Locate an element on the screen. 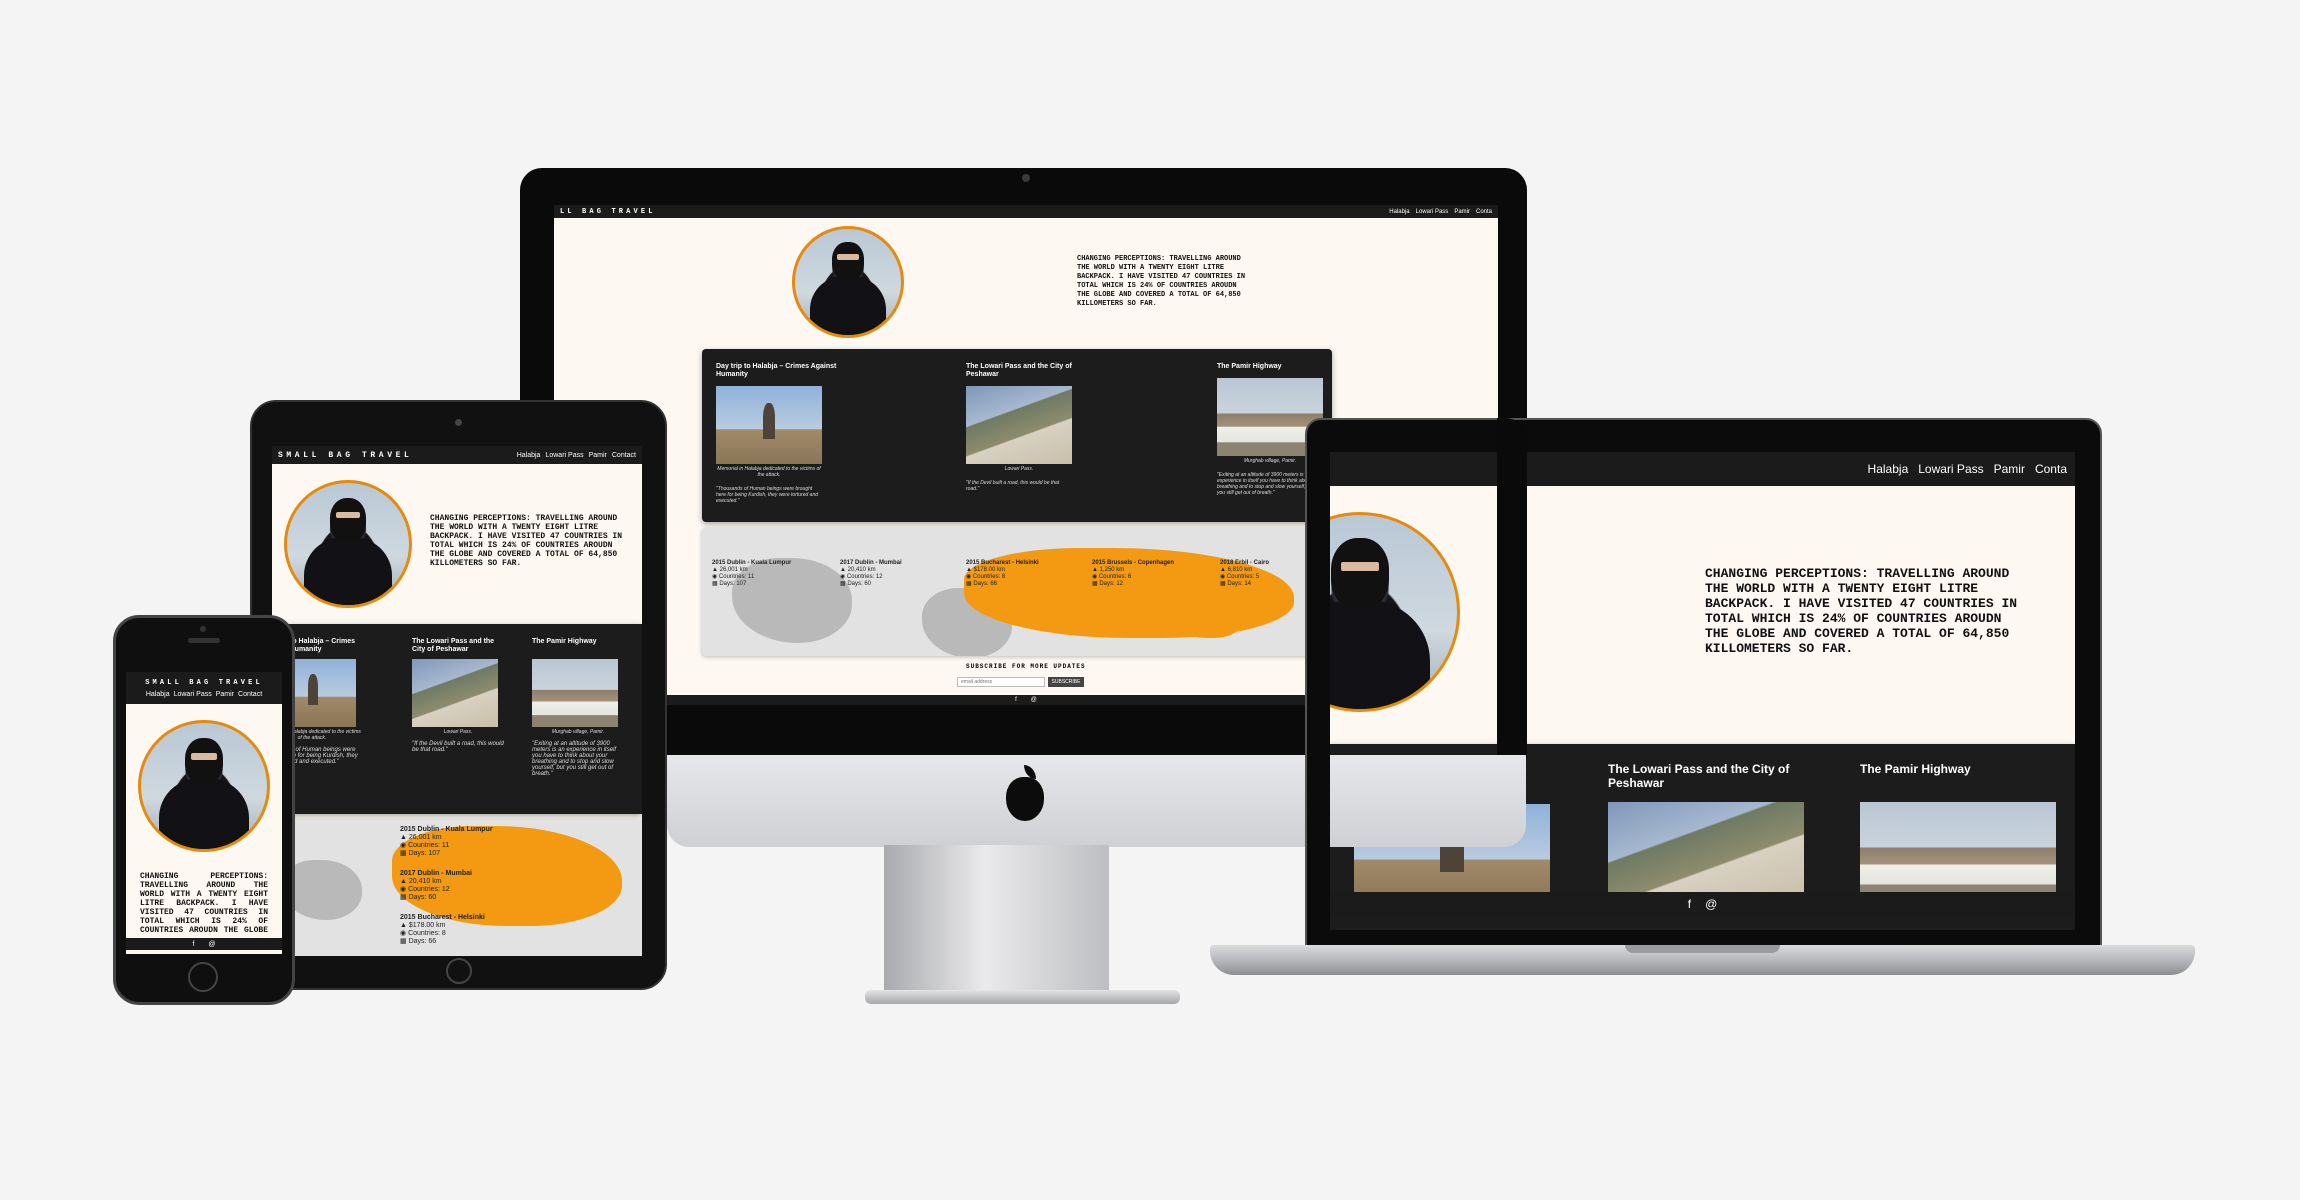 The height and width of the screenshot is (1200, 2300). imac-nav-links: Halabja Lowari Pass Pamir Conta is located at coordinates (1440, 212).